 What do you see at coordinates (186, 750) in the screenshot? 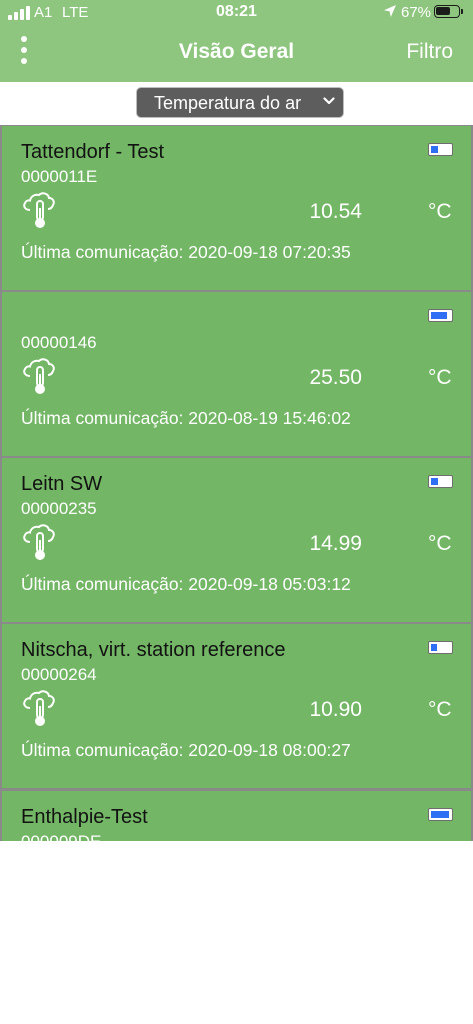
I see `last-communication: Última comunicação: 2020-09-18 08:00:27` at bounding box center [186, 750].